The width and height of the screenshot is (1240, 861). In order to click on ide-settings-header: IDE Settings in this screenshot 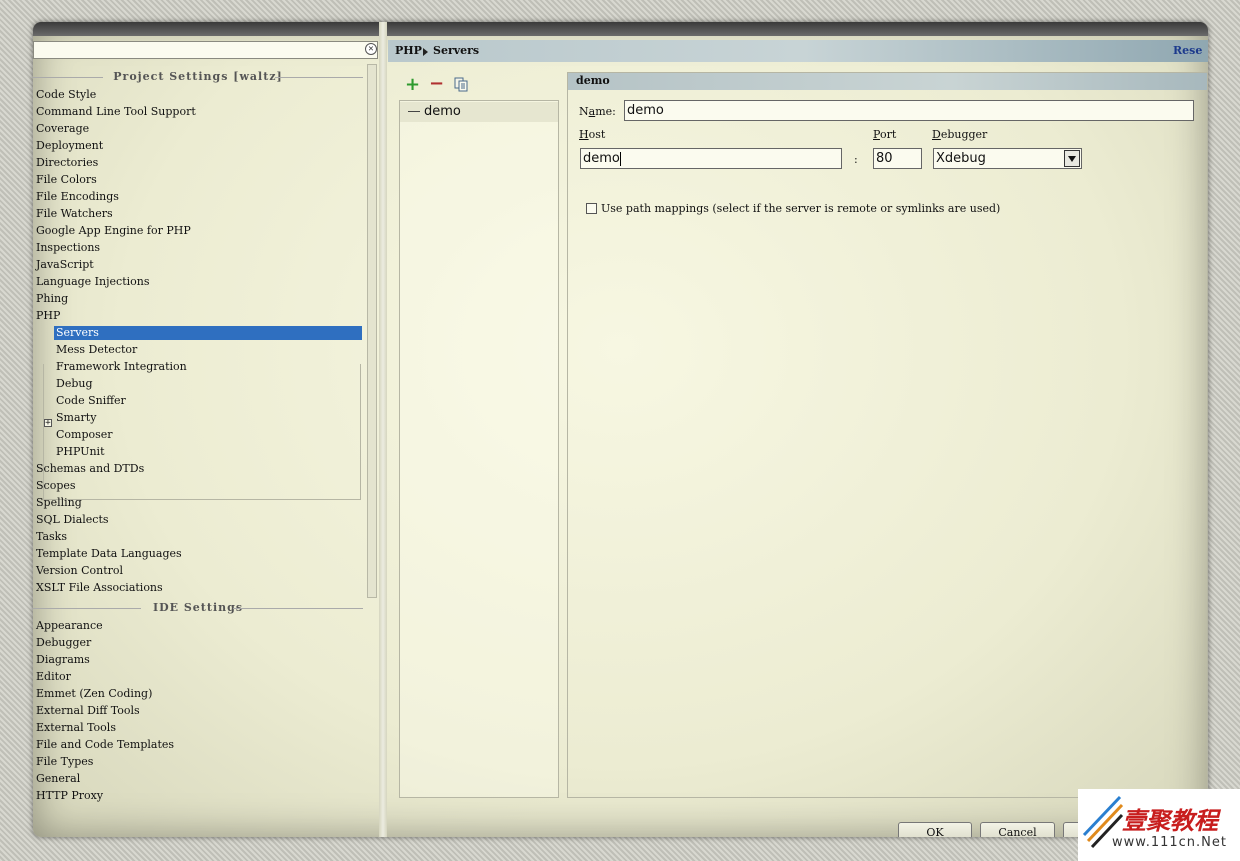, I will do `click(198, 608)`.